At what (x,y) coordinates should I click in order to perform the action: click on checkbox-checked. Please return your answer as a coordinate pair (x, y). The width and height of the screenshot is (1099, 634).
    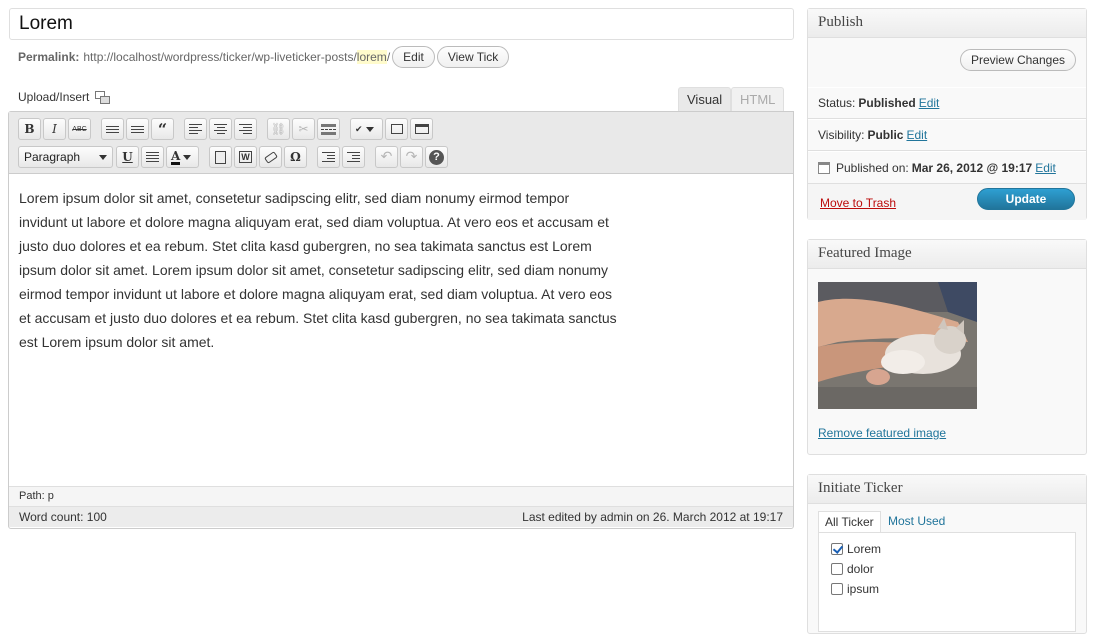
    Looking at the image, I should click on (837, 549).